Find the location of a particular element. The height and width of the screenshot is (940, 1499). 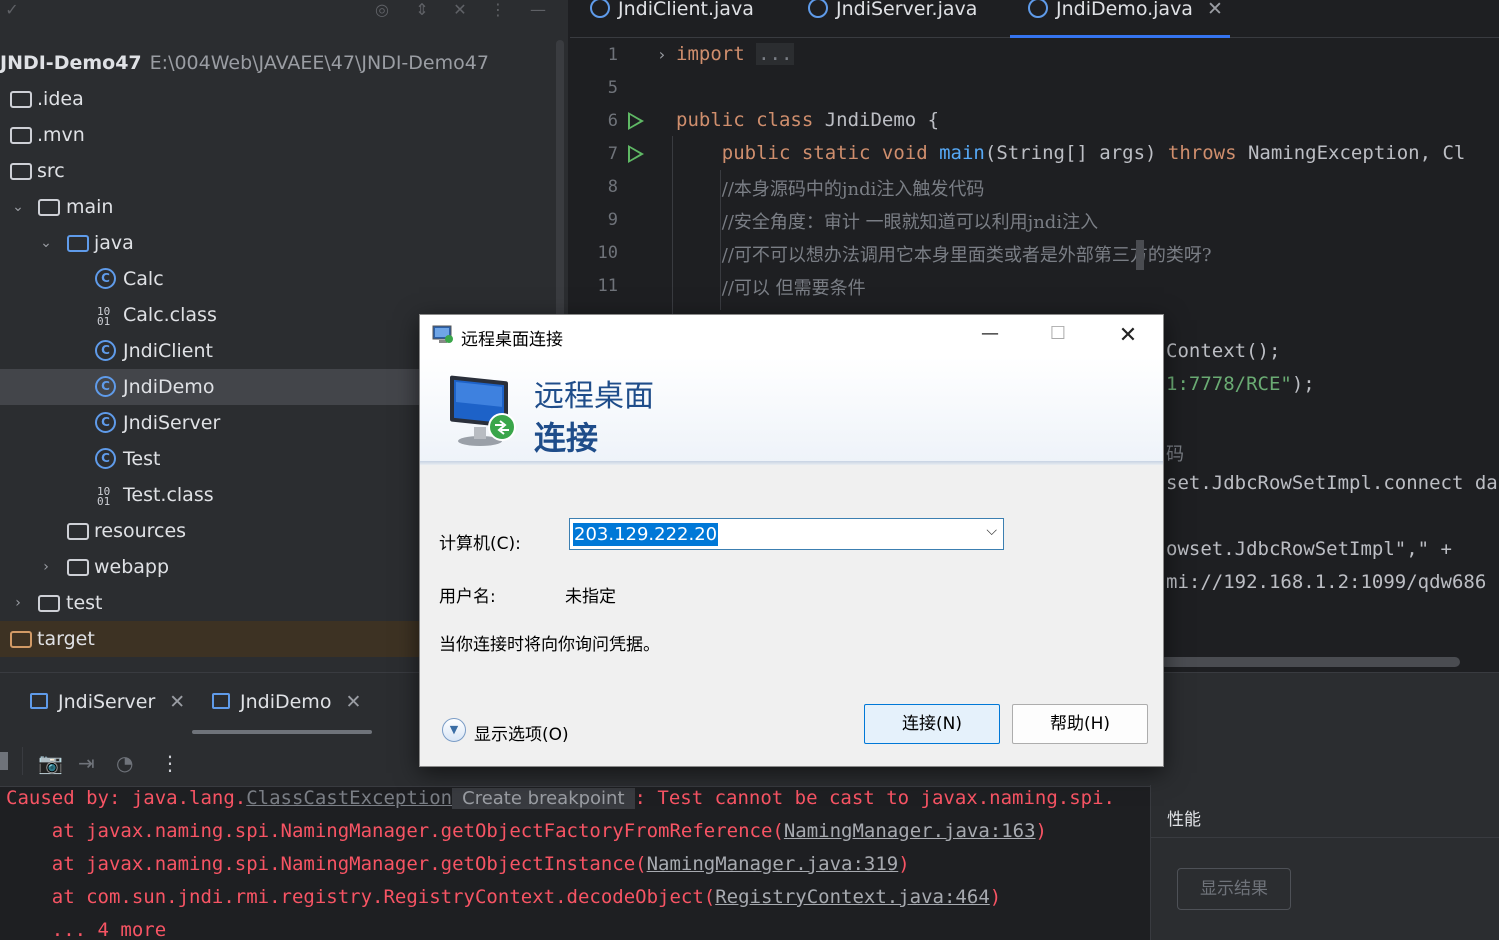

gauge-icon: ◔ is located at coordinates (124, 763).